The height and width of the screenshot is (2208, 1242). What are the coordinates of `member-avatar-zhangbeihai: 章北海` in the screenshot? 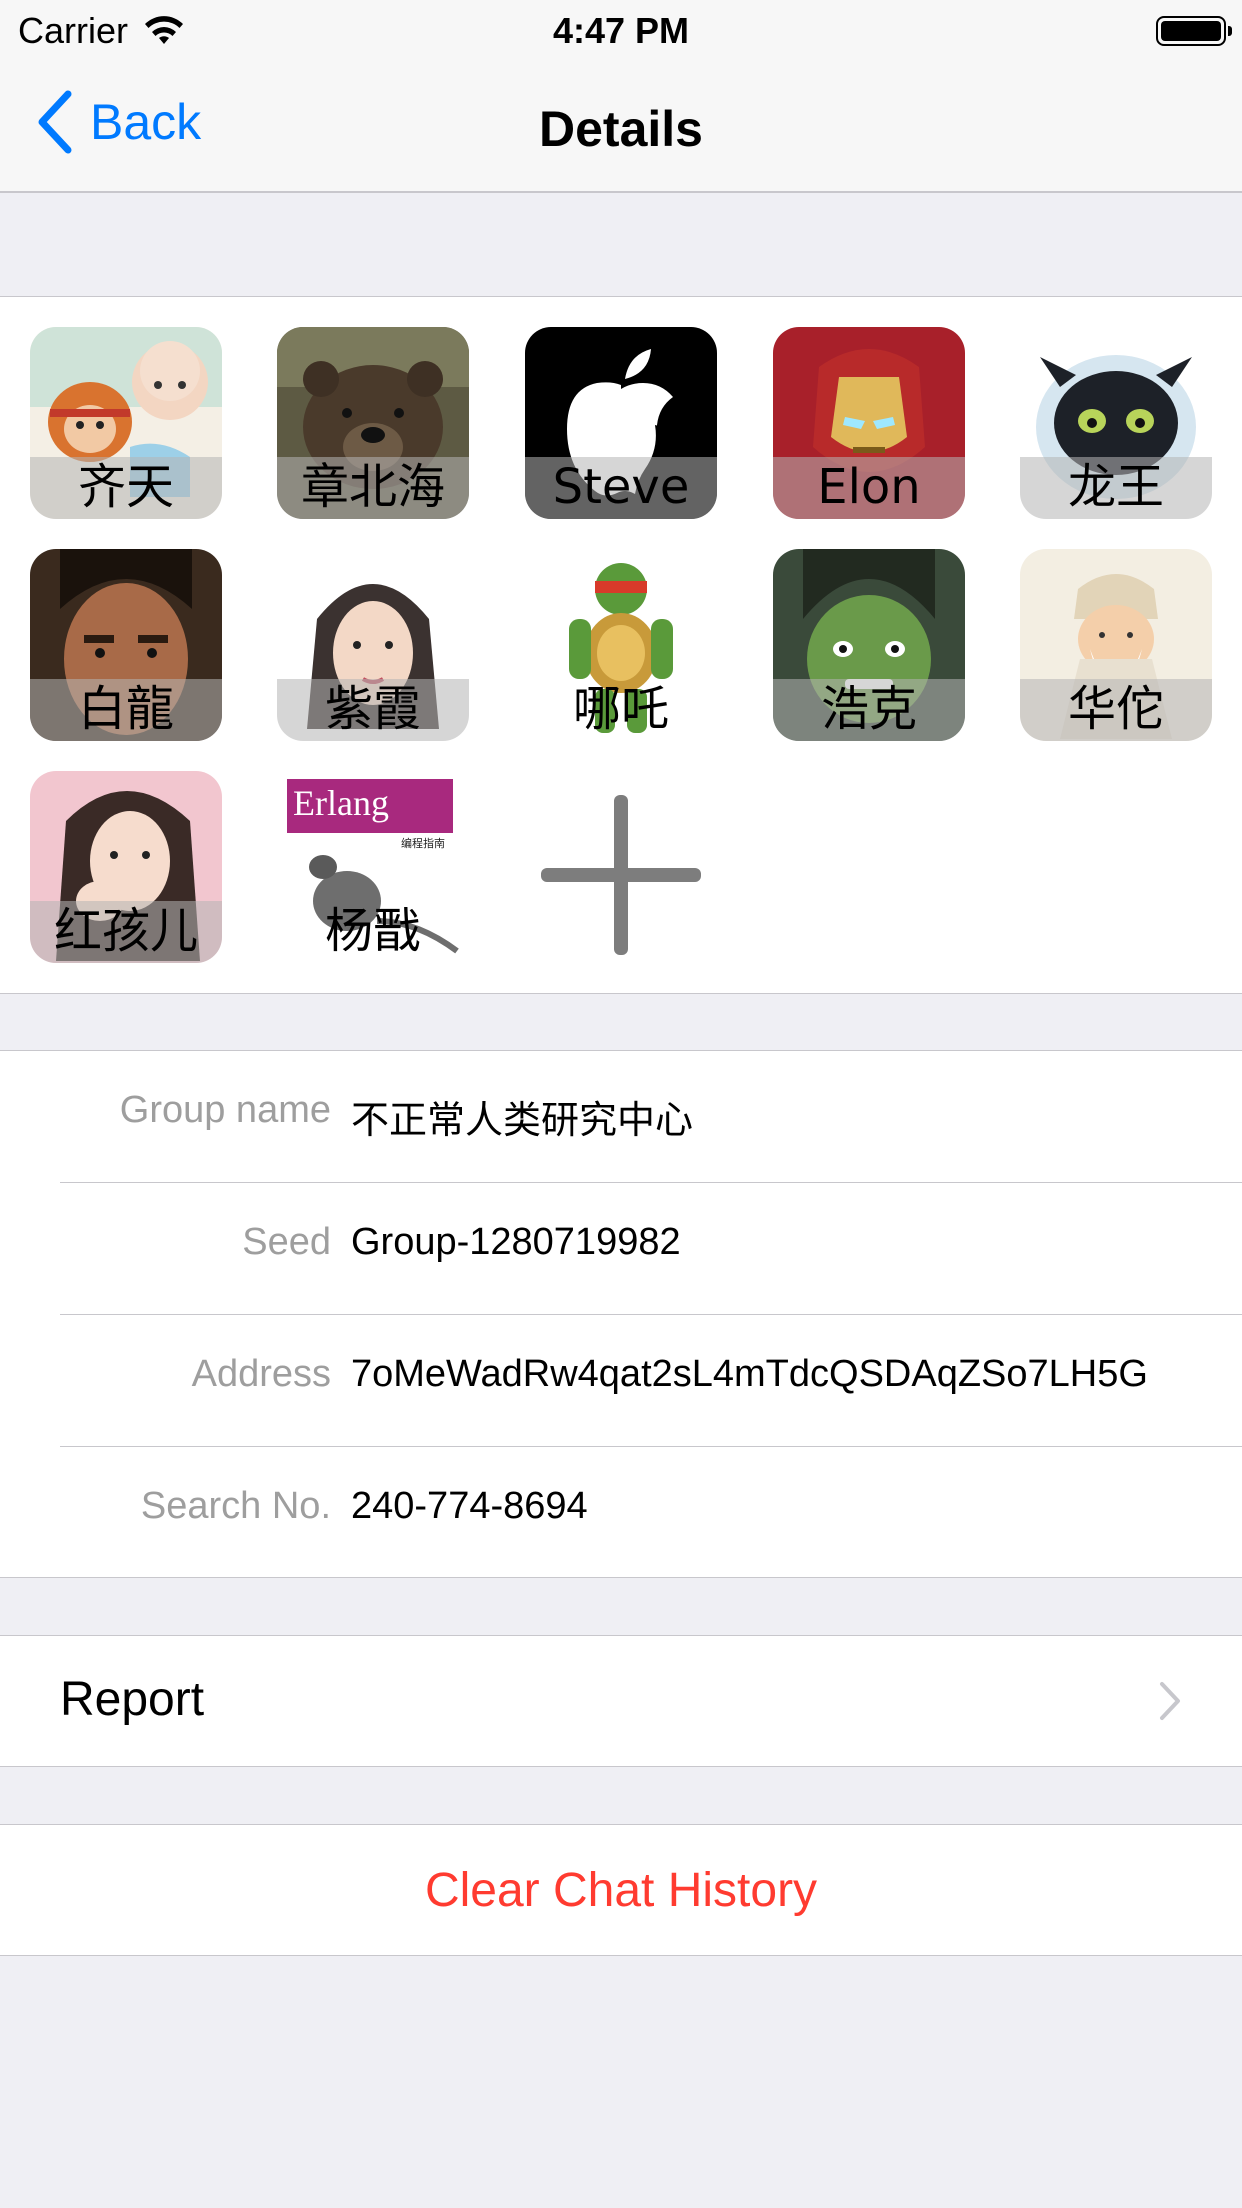 It's located at (373, 423).